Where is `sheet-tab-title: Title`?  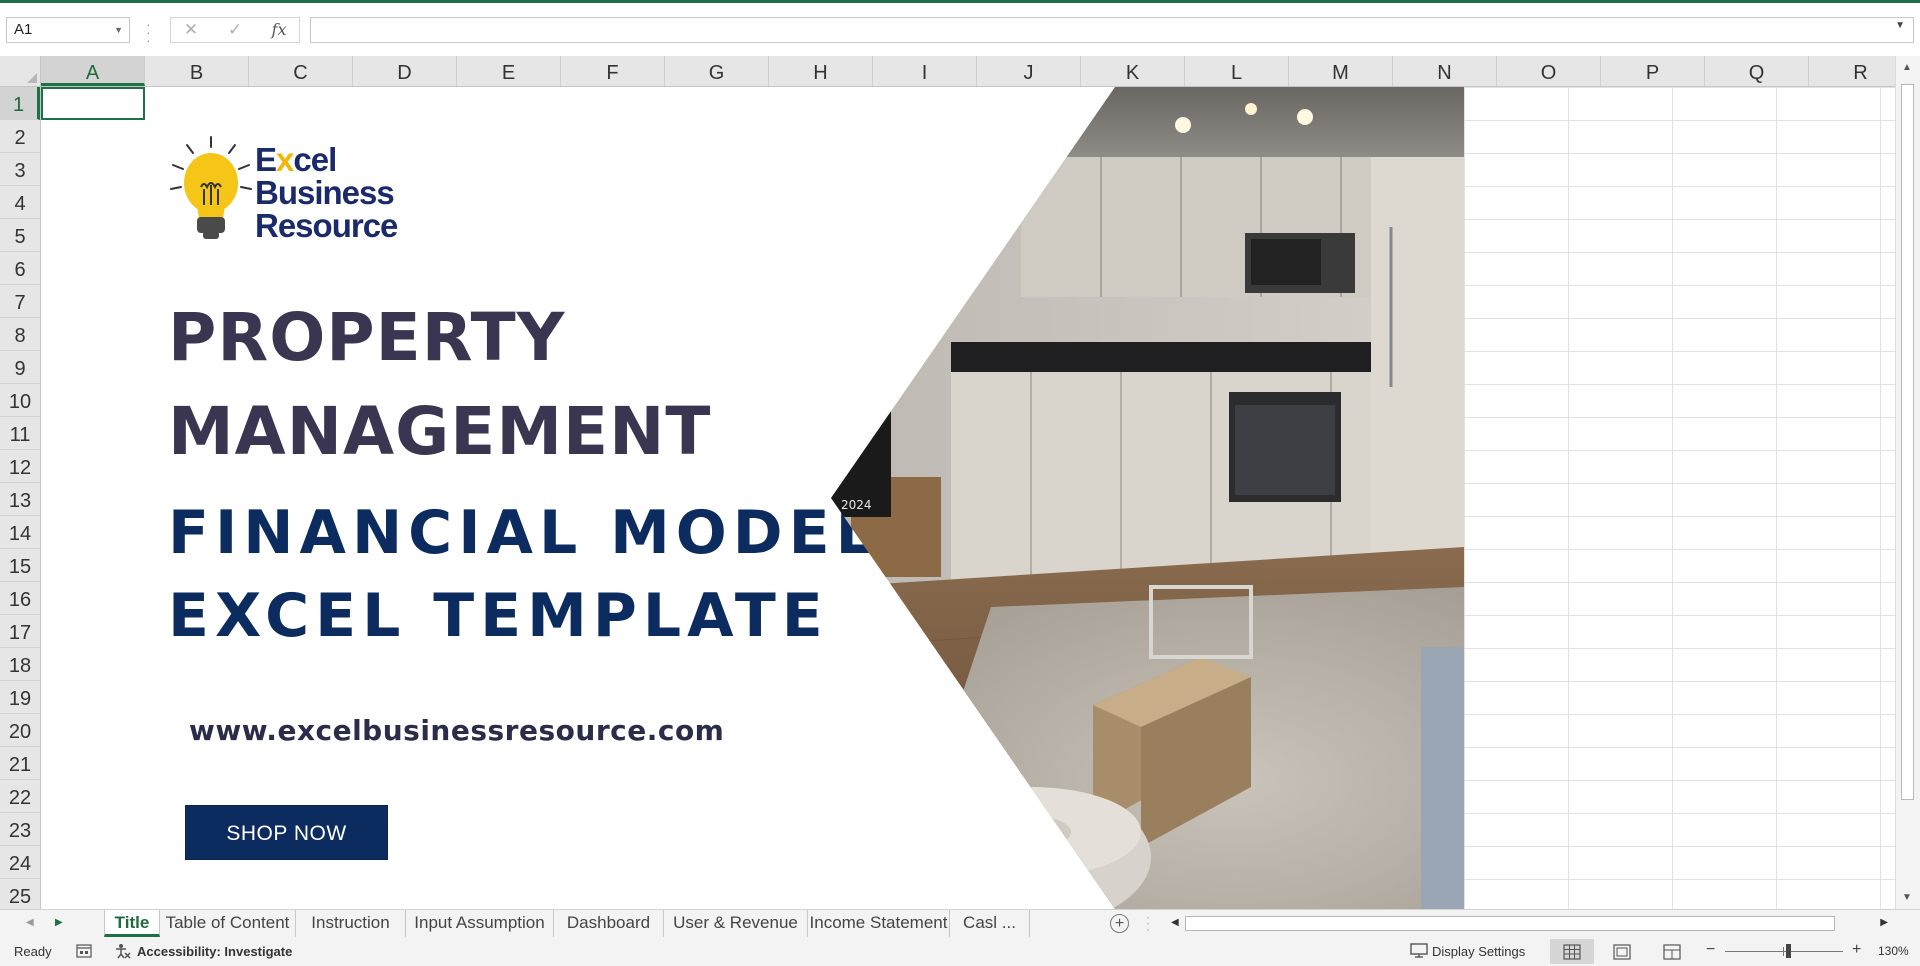
sheet-tab-title: Title is located at coordinates (132, 923).